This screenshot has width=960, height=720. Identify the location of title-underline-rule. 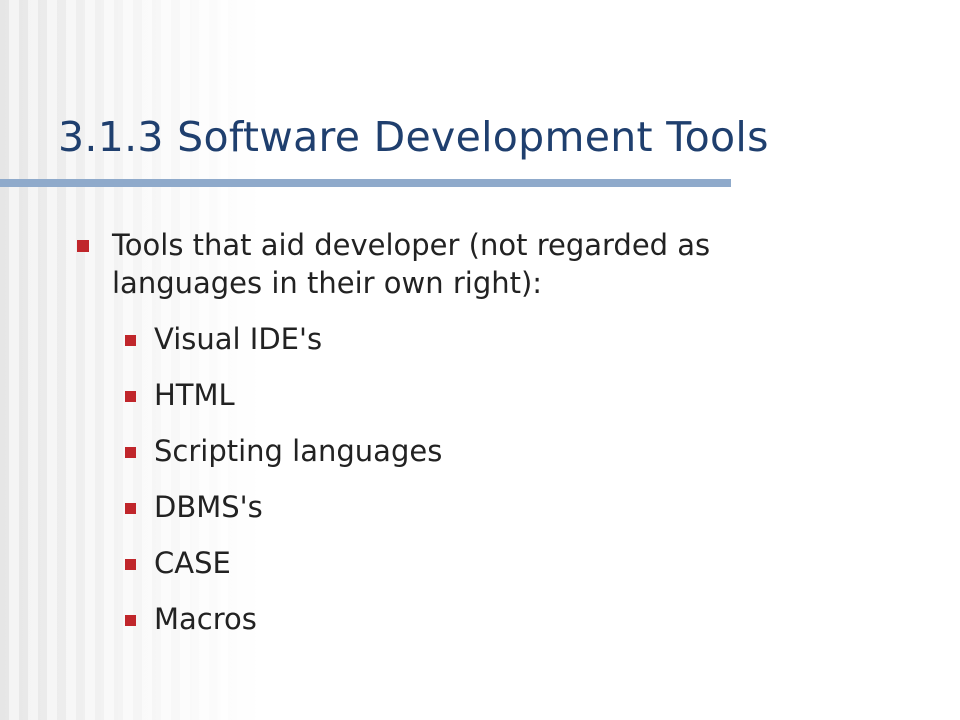
(365, 183).